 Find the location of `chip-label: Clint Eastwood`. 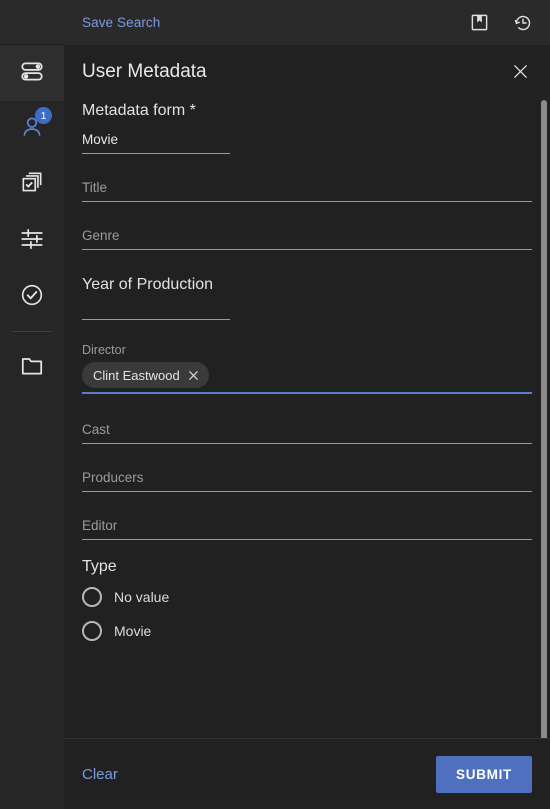

chip-label: Clint Eastwood is located at coordinates (136, 375).